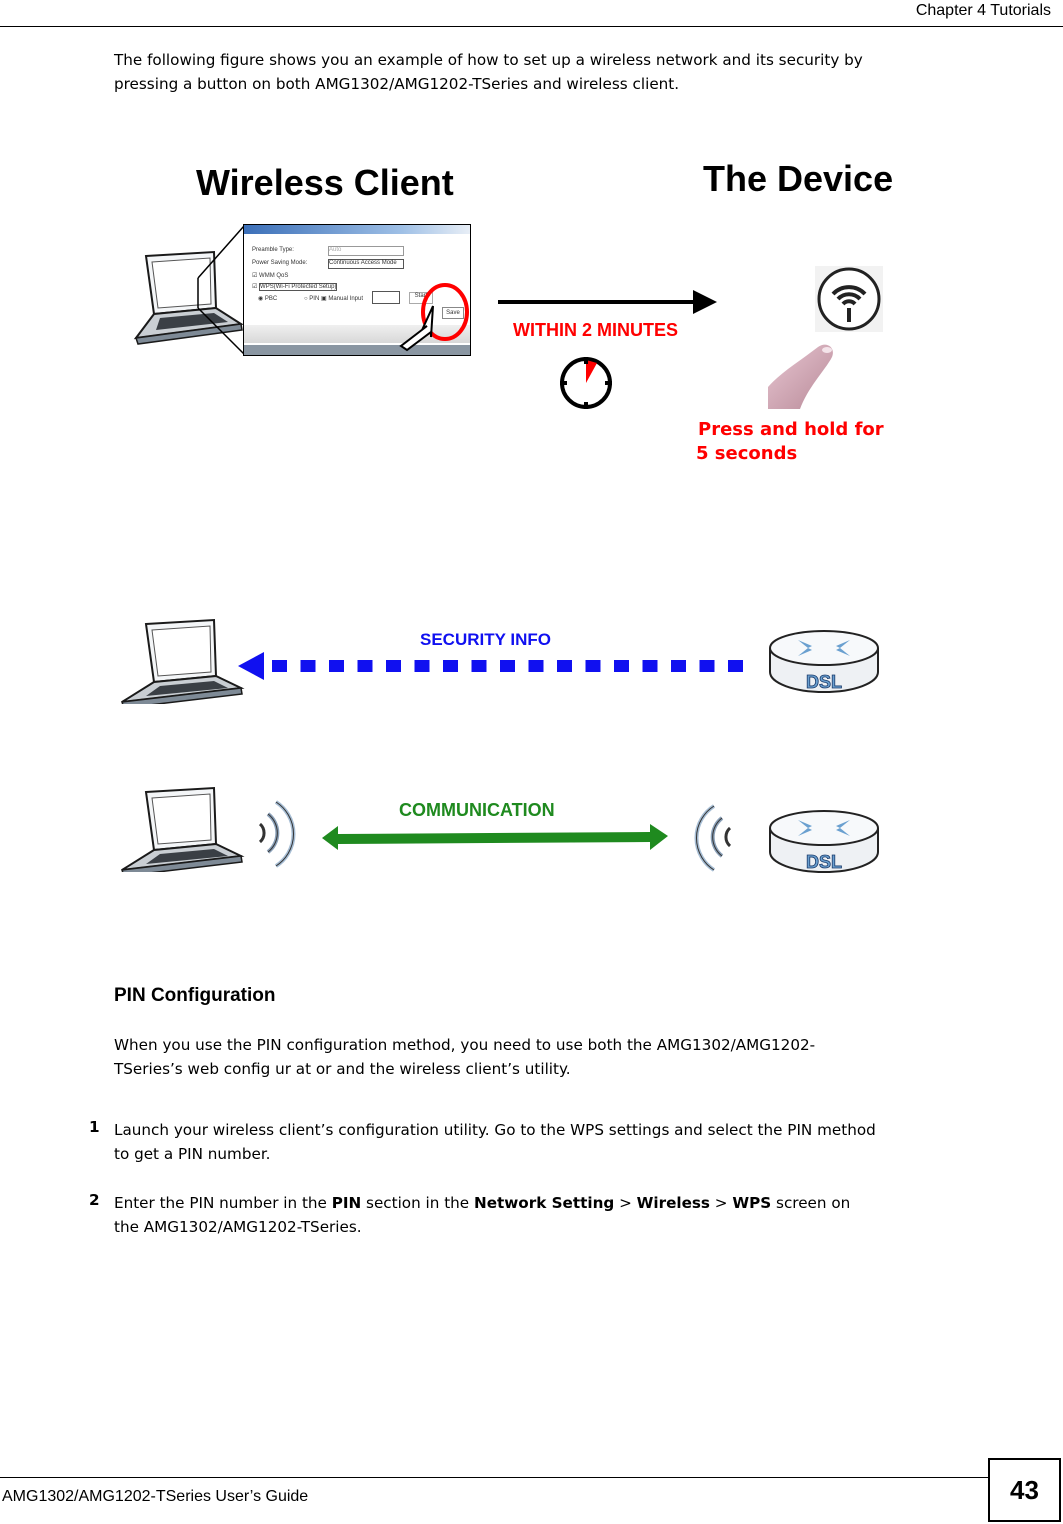 This screenshot has width=1063, height=1524. Describe the element at coordinates (607, 302) in the screenshot. I see `right-arrow-icon` at that location.